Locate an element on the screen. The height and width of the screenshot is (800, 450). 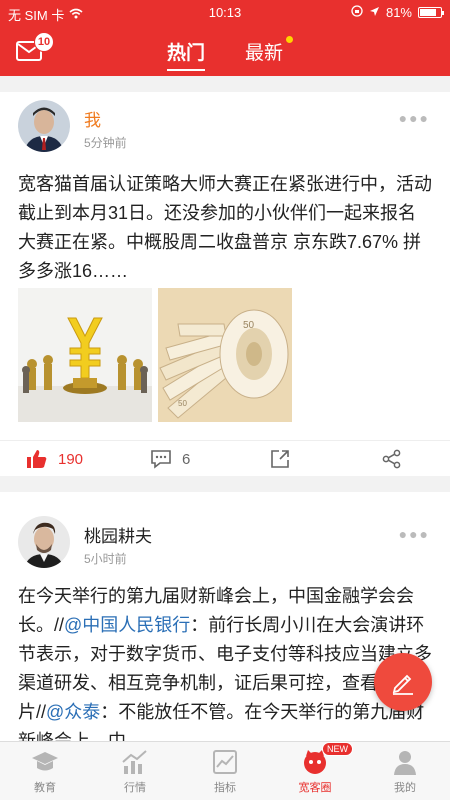
nav-label: 宽客圈 is located at coordinates (315, 788).